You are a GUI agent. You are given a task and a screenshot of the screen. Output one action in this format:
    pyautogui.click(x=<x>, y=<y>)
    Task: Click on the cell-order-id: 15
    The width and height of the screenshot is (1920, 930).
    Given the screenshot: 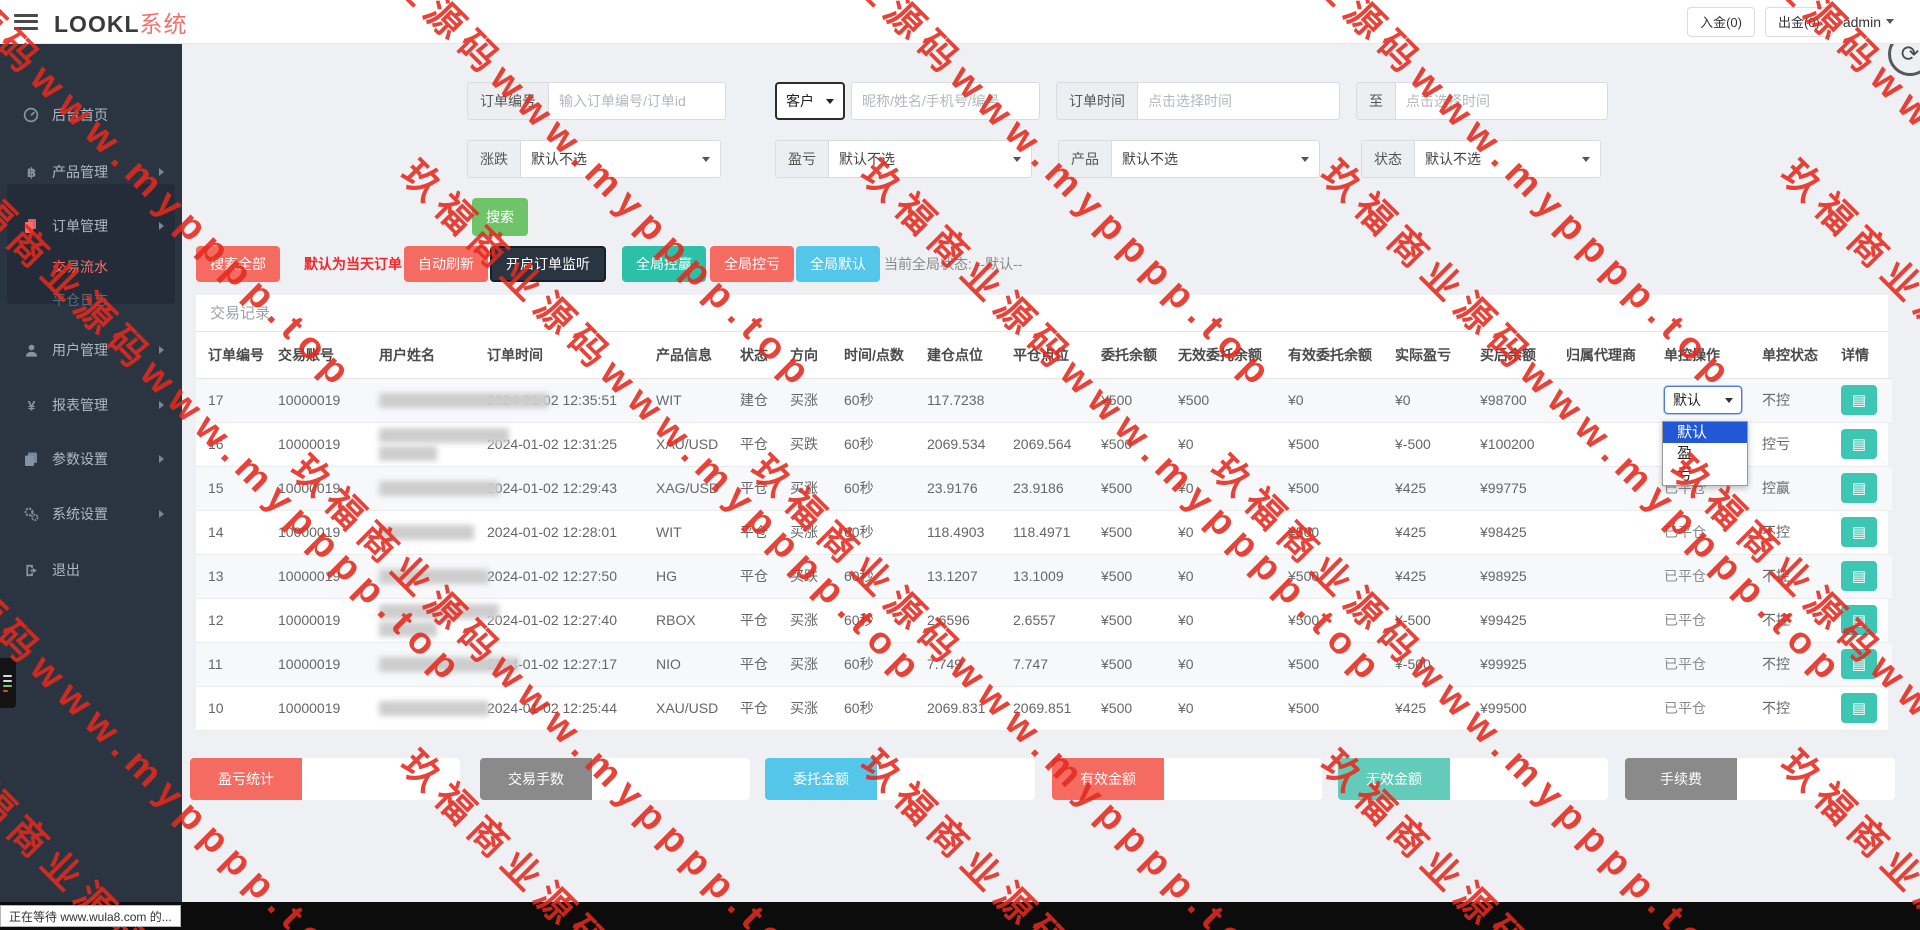 What is the action you would take?
    pyautogui.click(x=231, y=488)
    